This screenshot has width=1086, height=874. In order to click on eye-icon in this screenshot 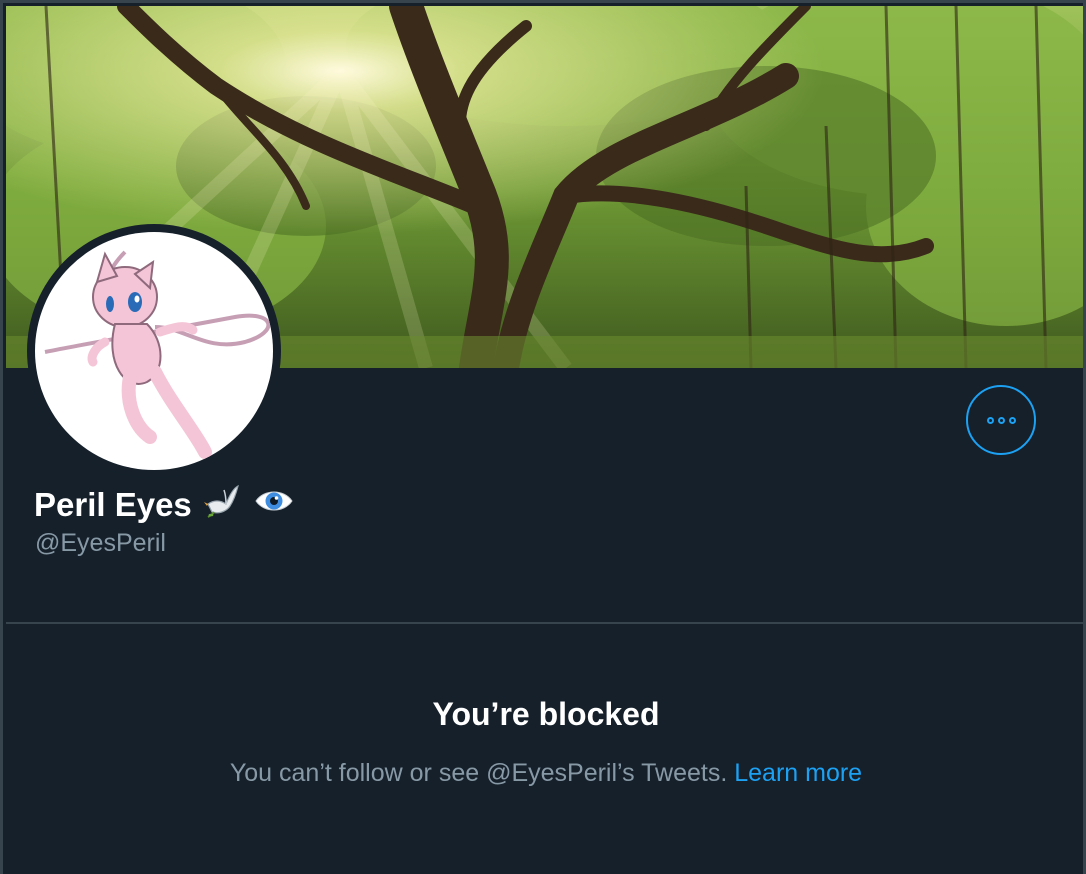, I will do `click(274, 505)`.